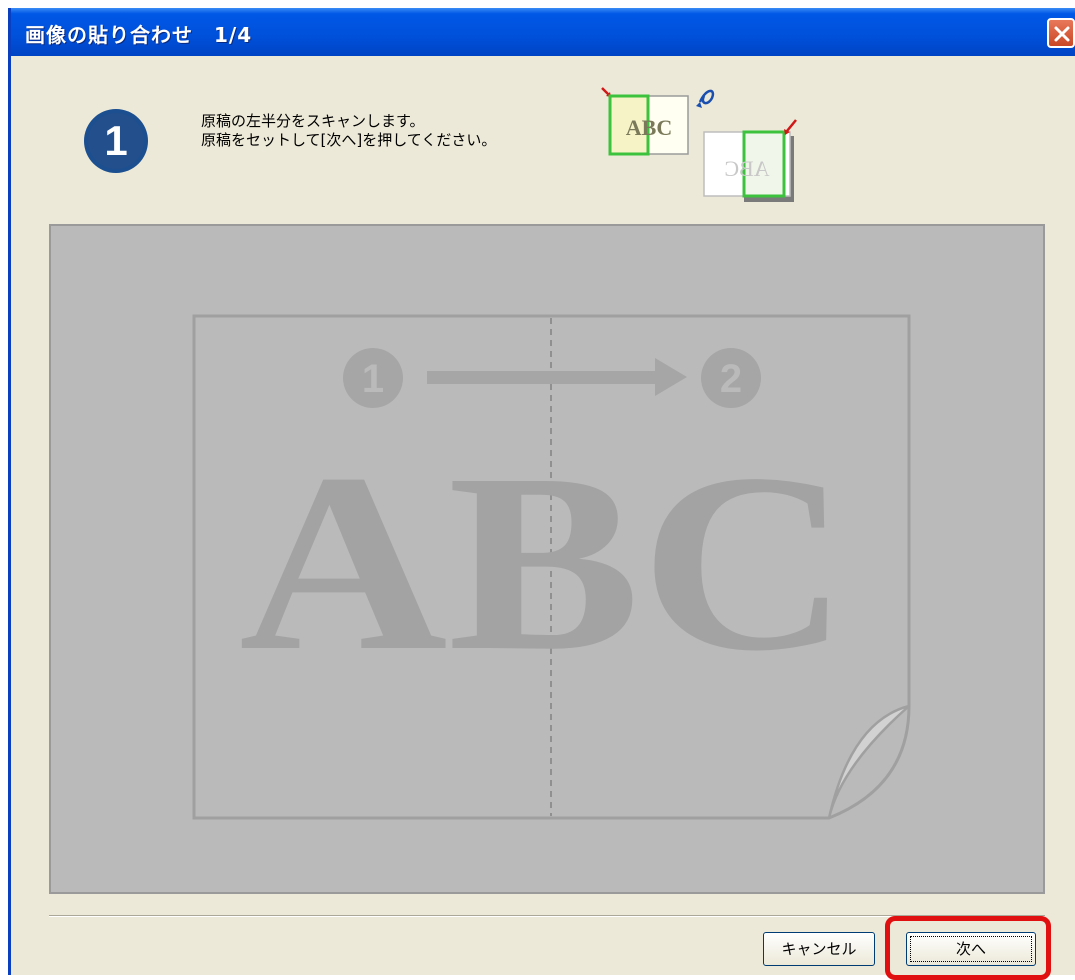  I want to click on close-icon, so click(1062, 34).